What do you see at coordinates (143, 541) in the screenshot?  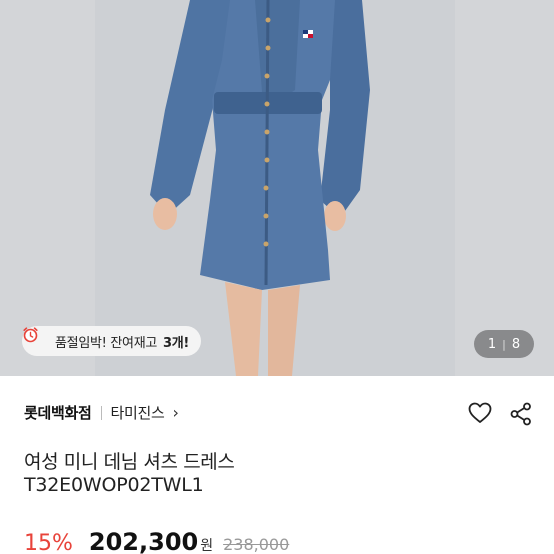 I see `sale-price: 202,300` at bounding box center [143, 541].